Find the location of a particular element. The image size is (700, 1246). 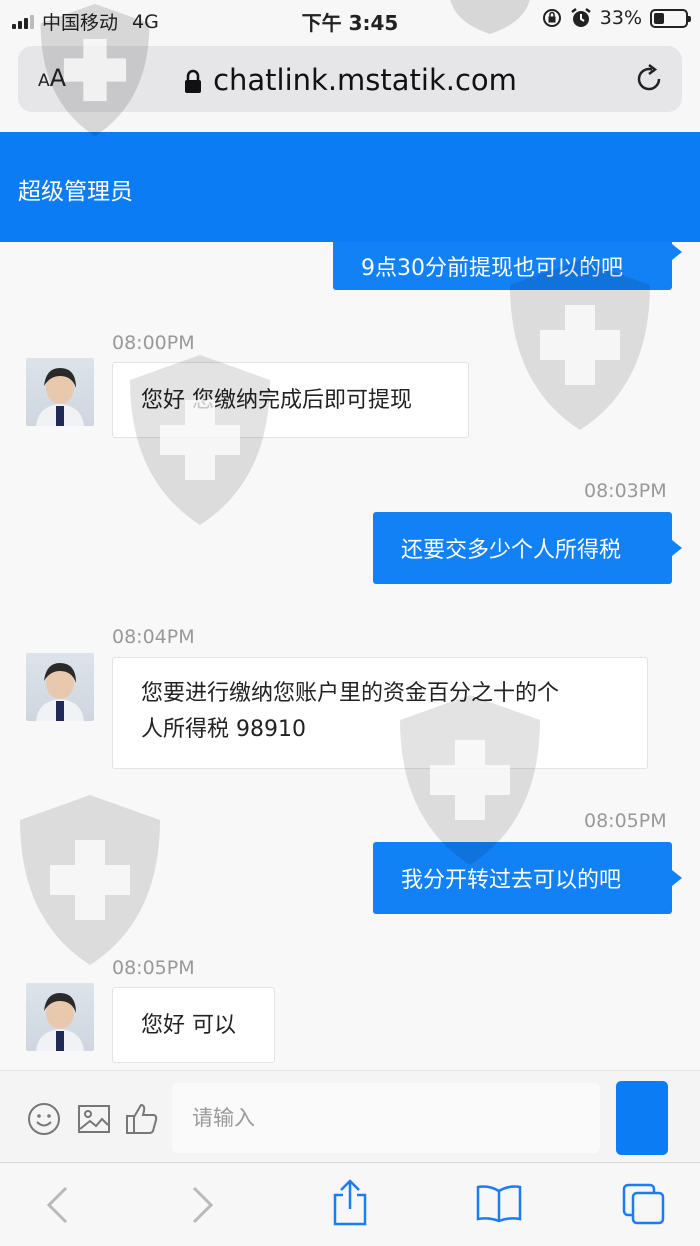

url-text: chatlink.mstatik.com is located at coordinates (365, 80).